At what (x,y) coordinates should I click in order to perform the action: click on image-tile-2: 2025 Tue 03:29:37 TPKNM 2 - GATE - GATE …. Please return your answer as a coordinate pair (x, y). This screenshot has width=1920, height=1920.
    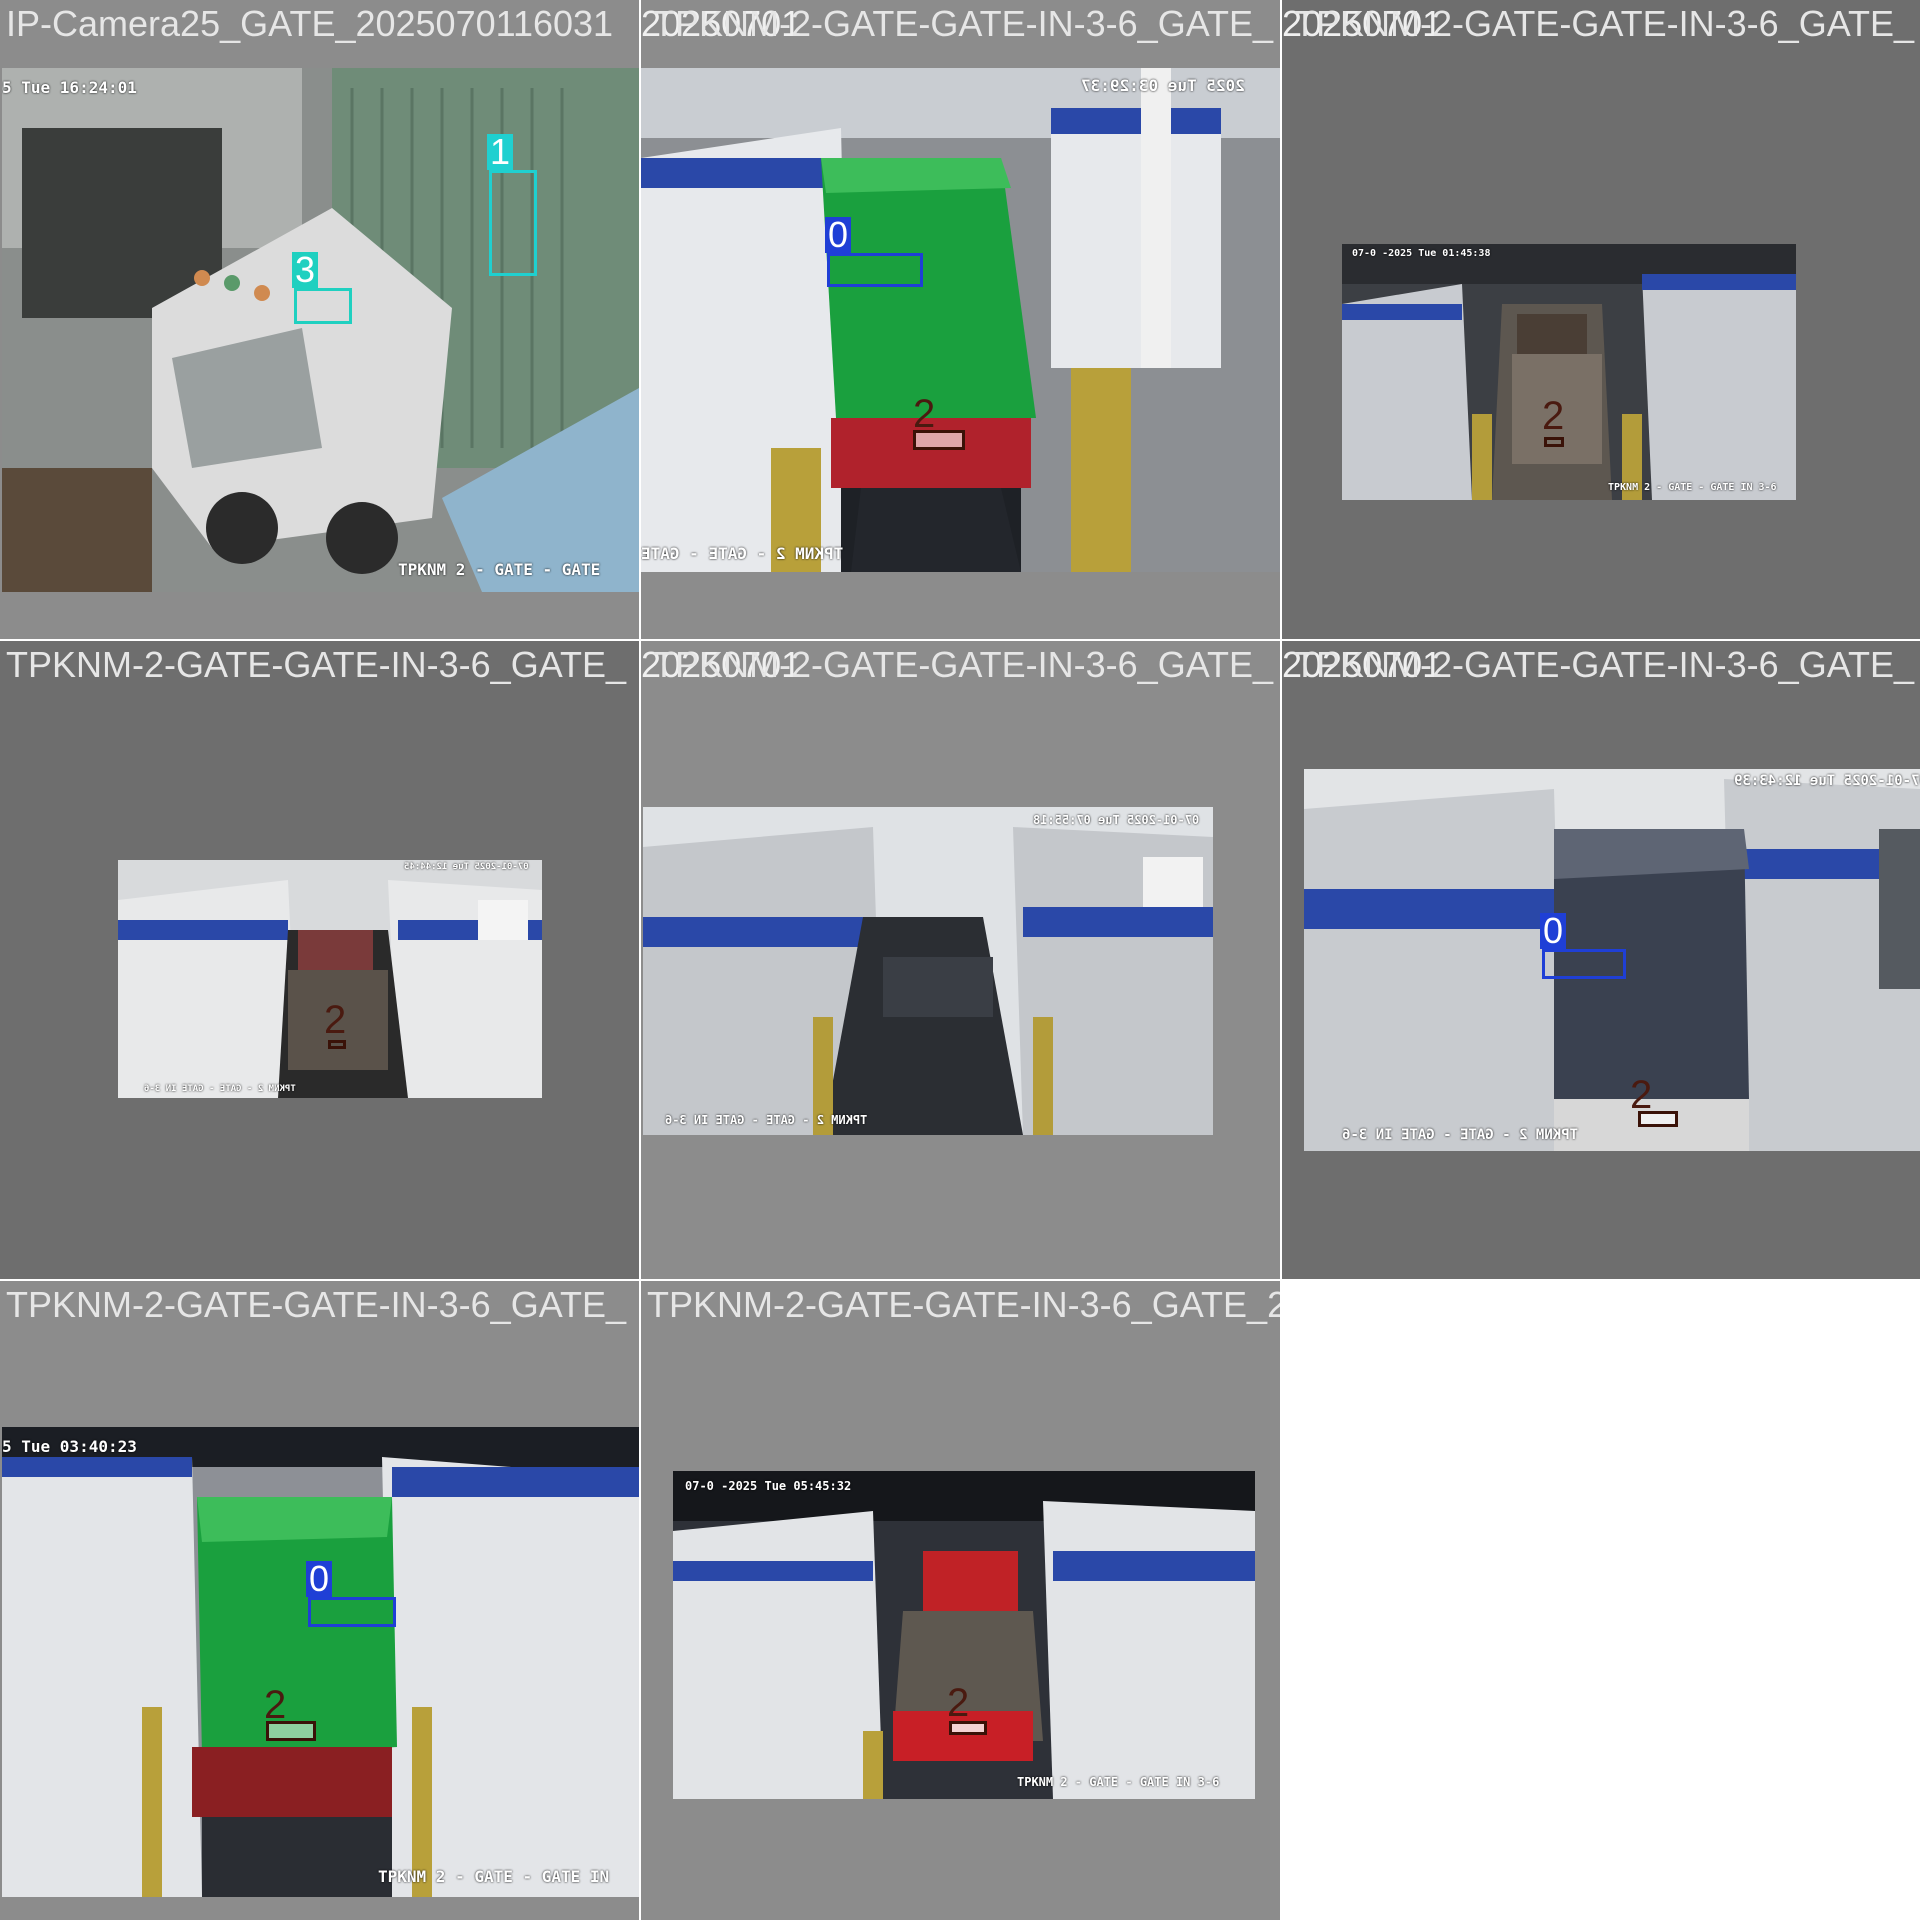
    Looking at the image, I should click on (960, 319).